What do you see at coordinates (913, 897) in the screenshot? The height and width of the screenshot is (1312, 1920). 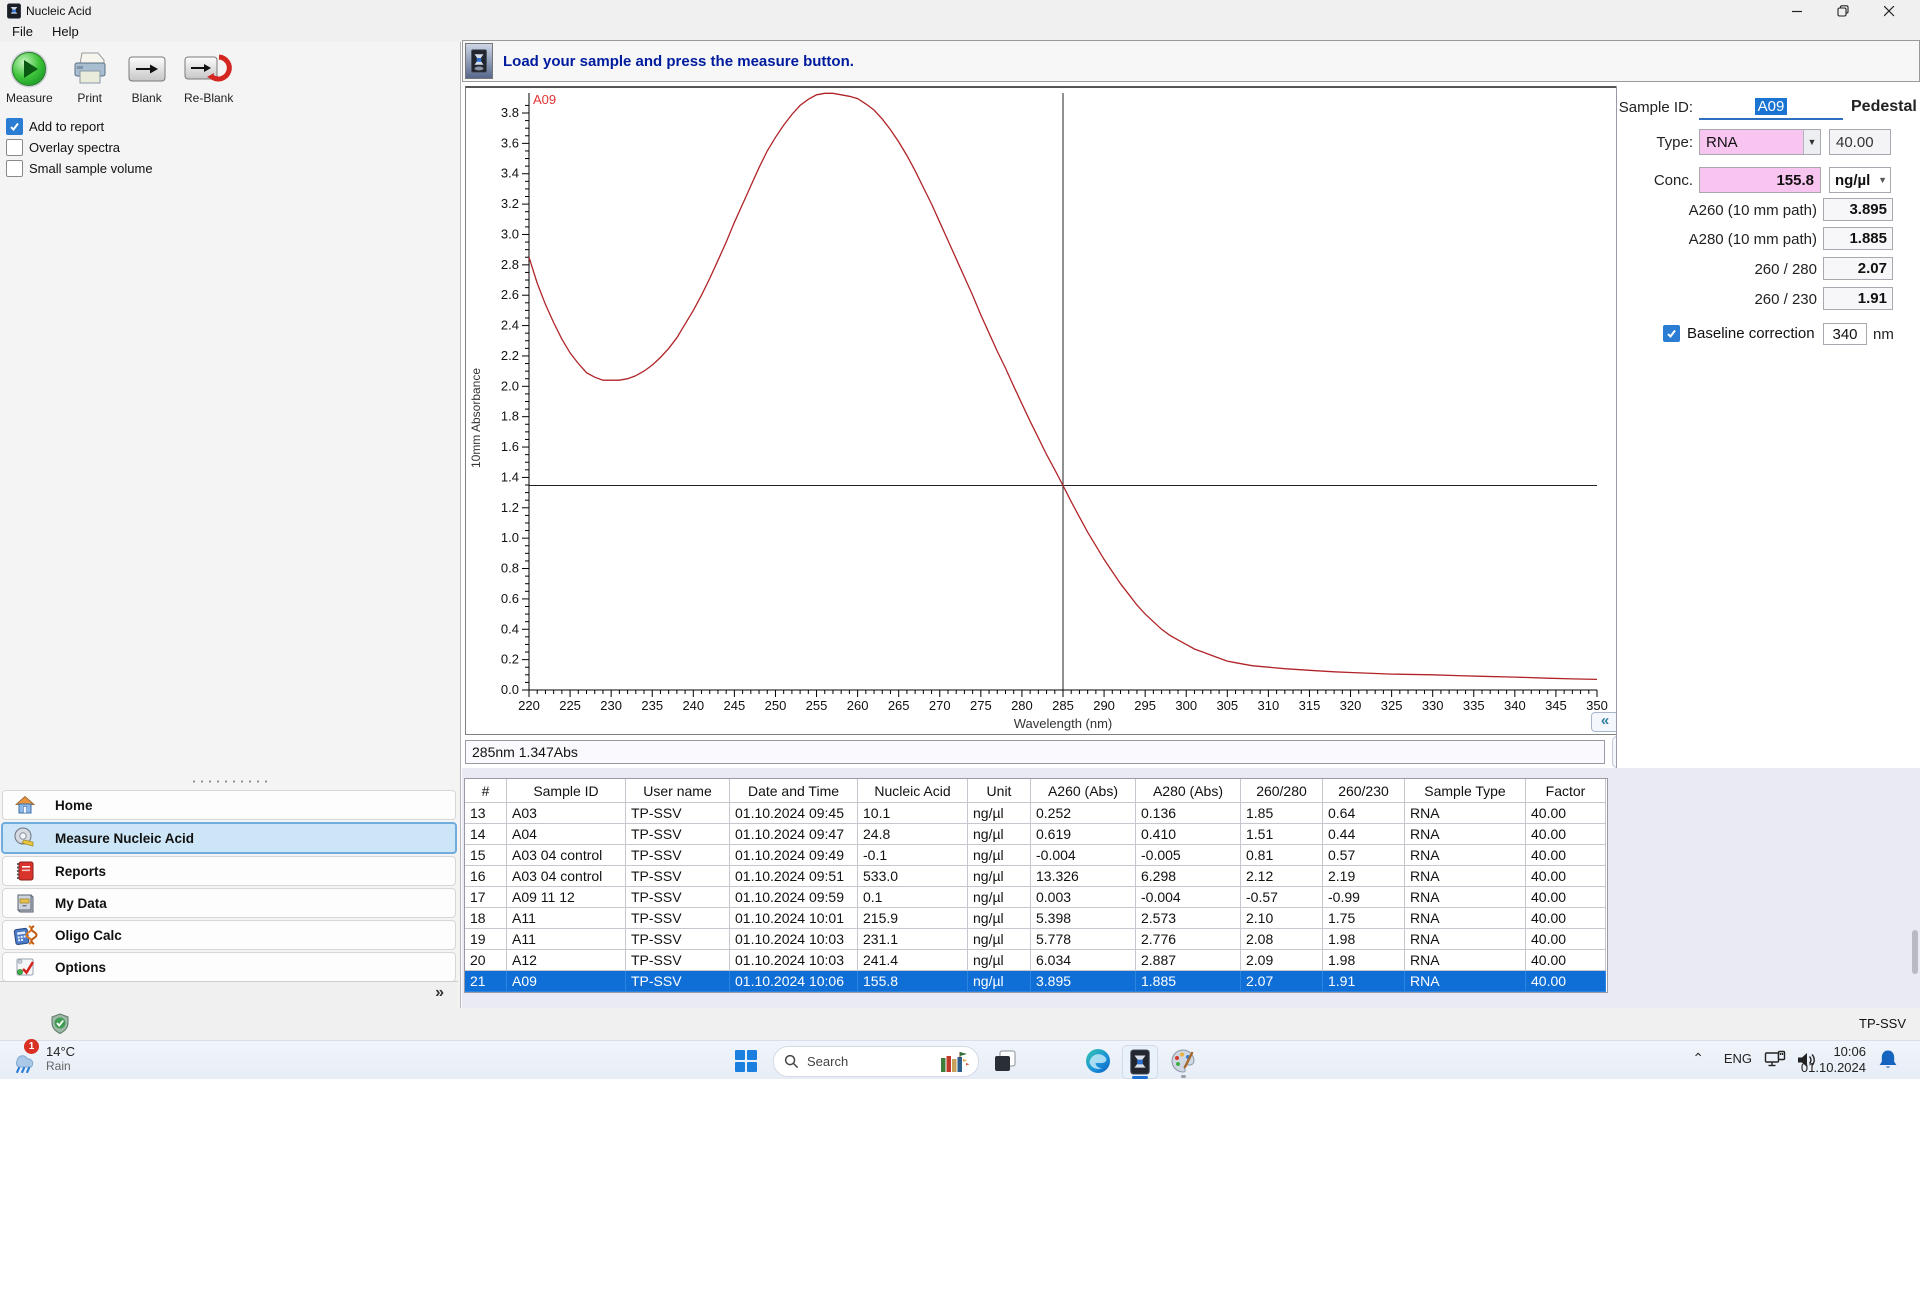 I see `table-cell: 0.1` at bounding box center [913, 897].